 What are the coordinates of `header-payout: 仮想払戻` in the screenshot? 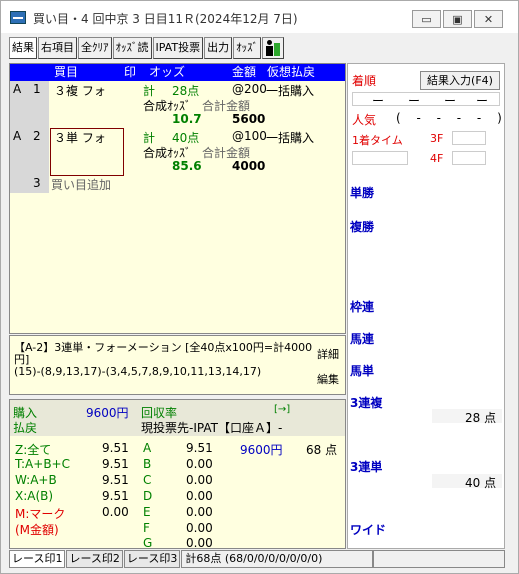 It's located at (291, 72).